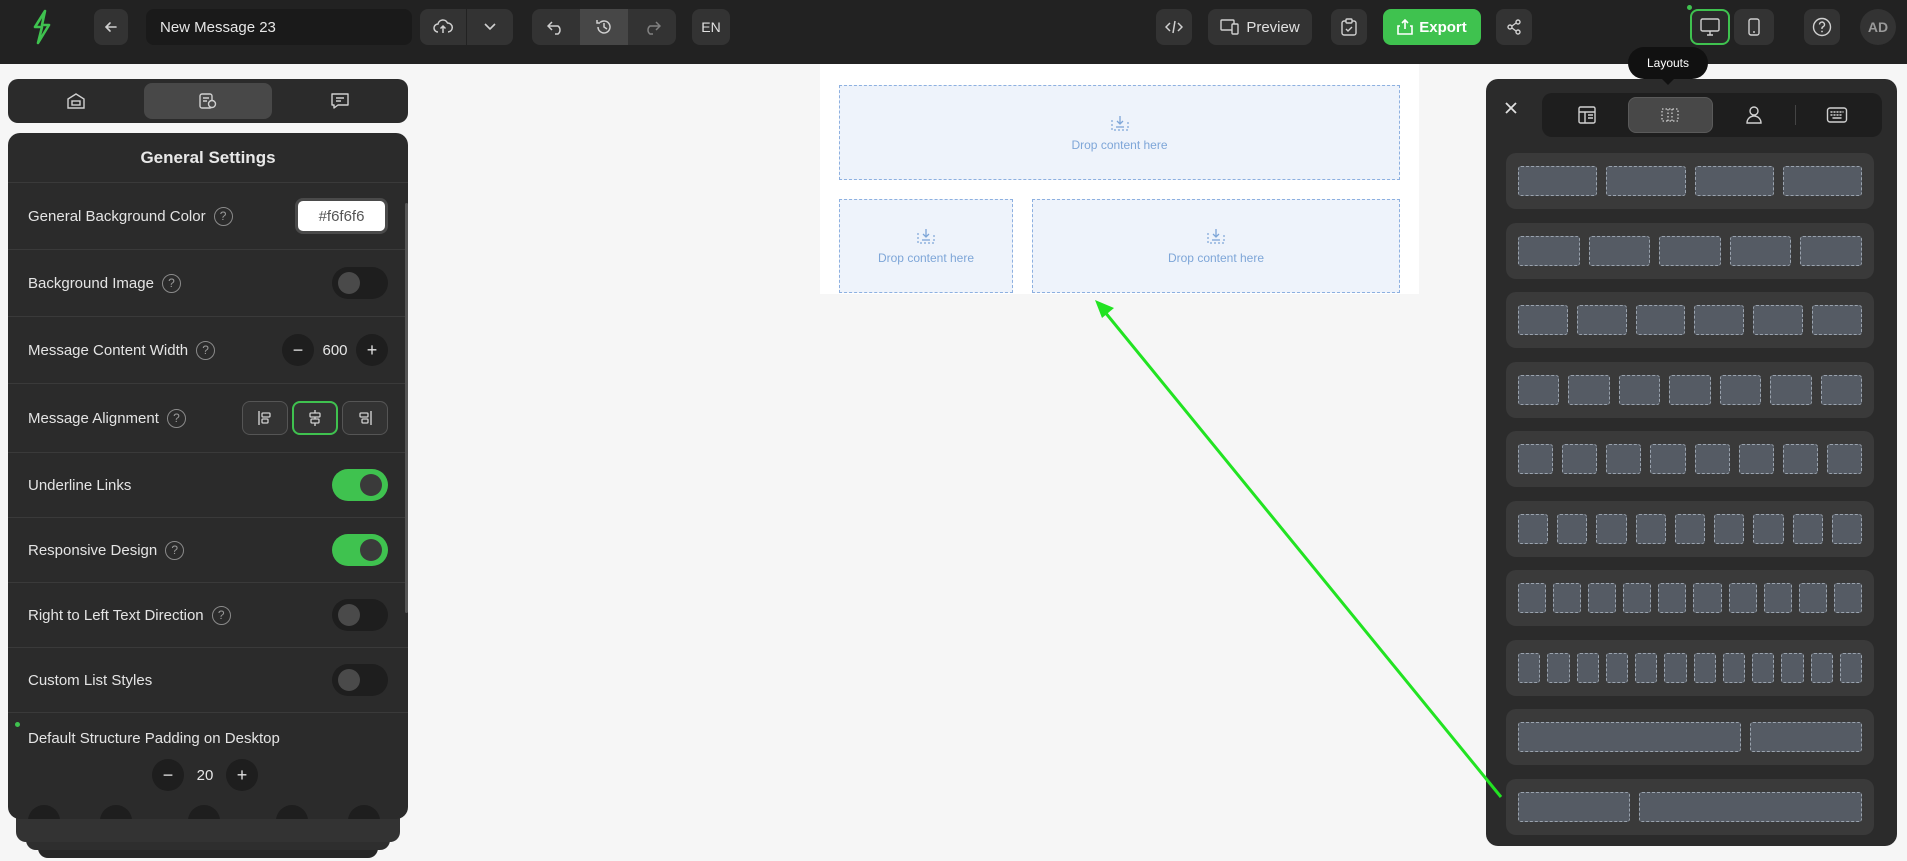 This screenshot has width=1907, height=861. Describe the element at coordinates (42, 27) in the screenshot. I see `logo-icon` at that location.